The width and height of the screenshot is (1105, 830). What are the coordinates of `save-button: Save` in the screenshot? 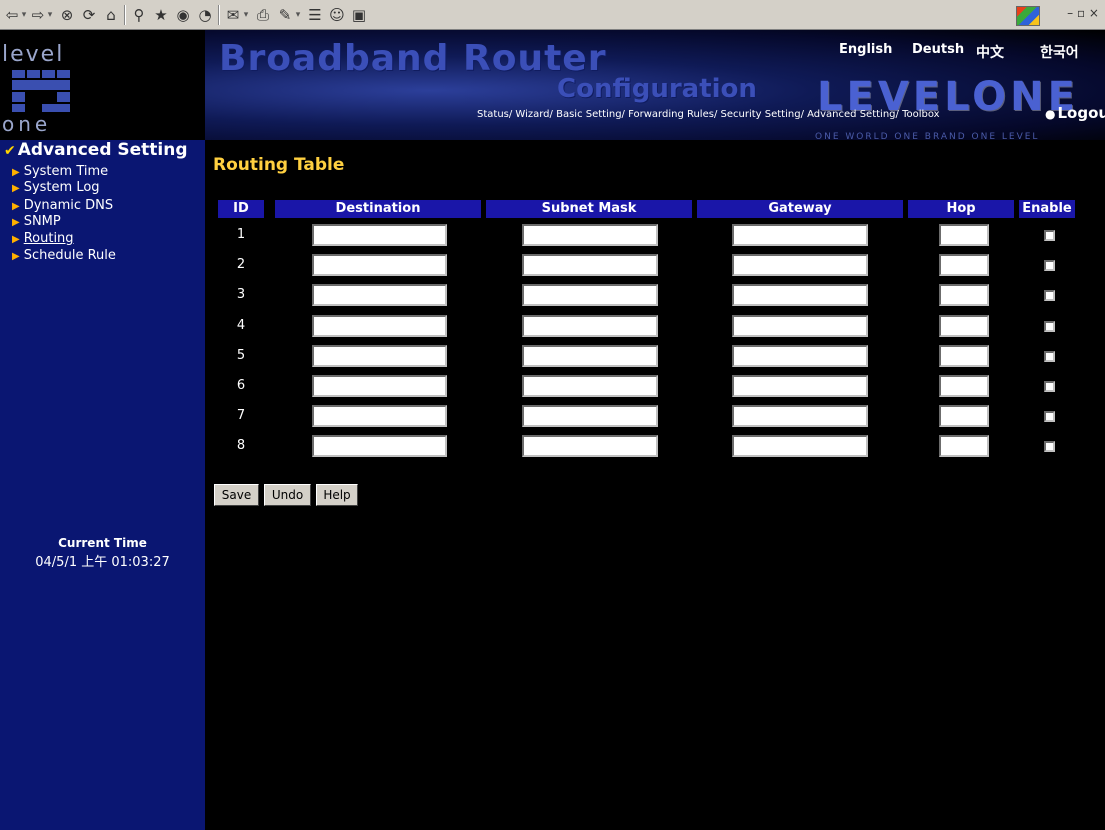 It's located at (236, 495).